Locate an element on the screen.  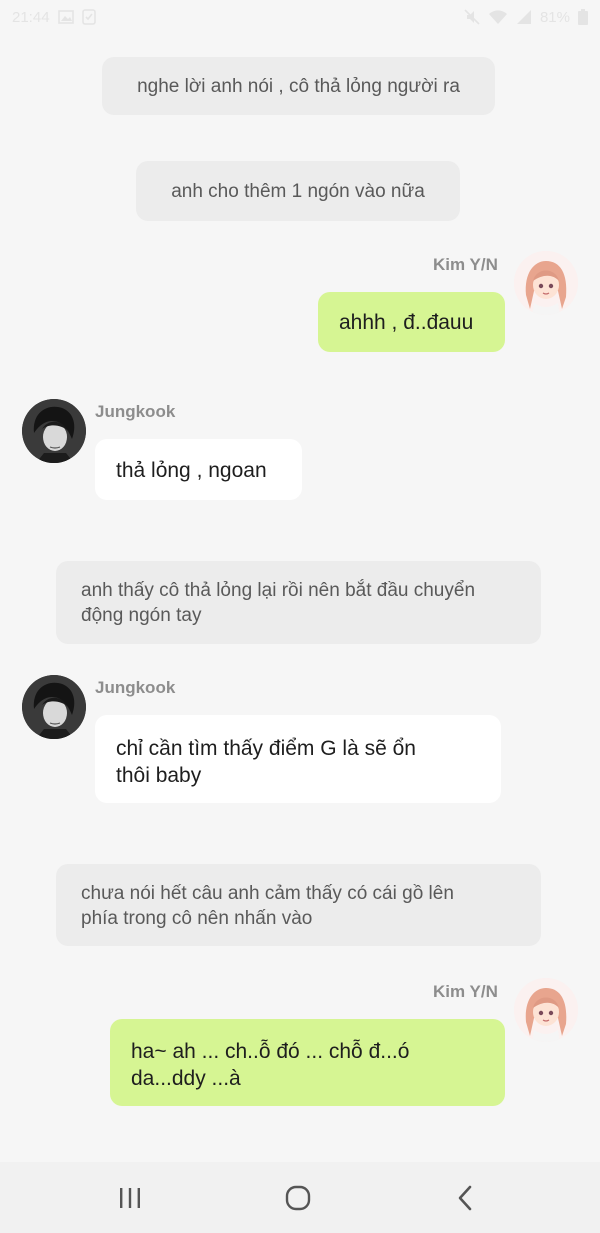
wifi-icon is located at coordinates (497, 17).